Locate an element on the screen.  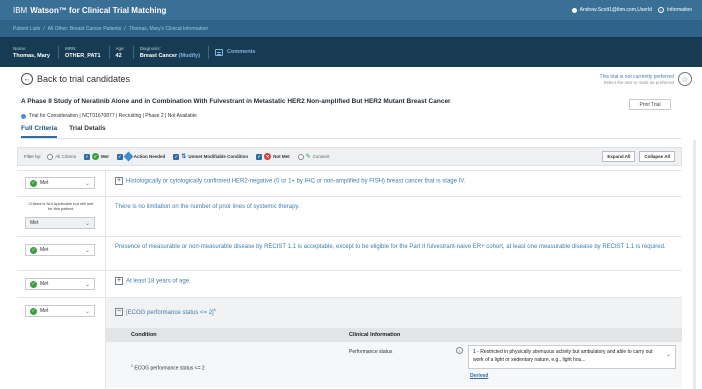
filter-unmet-modifiable: ✓ ⇅ Unmet Modifiable Condition is located at coordinates (210, 156).